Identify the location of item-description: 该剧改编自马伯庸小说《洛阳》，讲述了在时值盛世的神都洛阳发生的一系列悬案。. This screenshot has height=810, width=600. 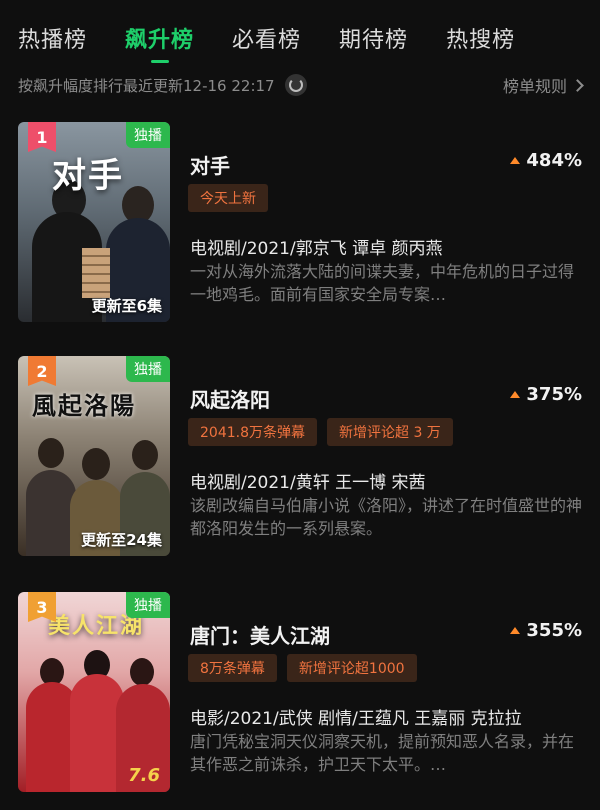
(386, 517).